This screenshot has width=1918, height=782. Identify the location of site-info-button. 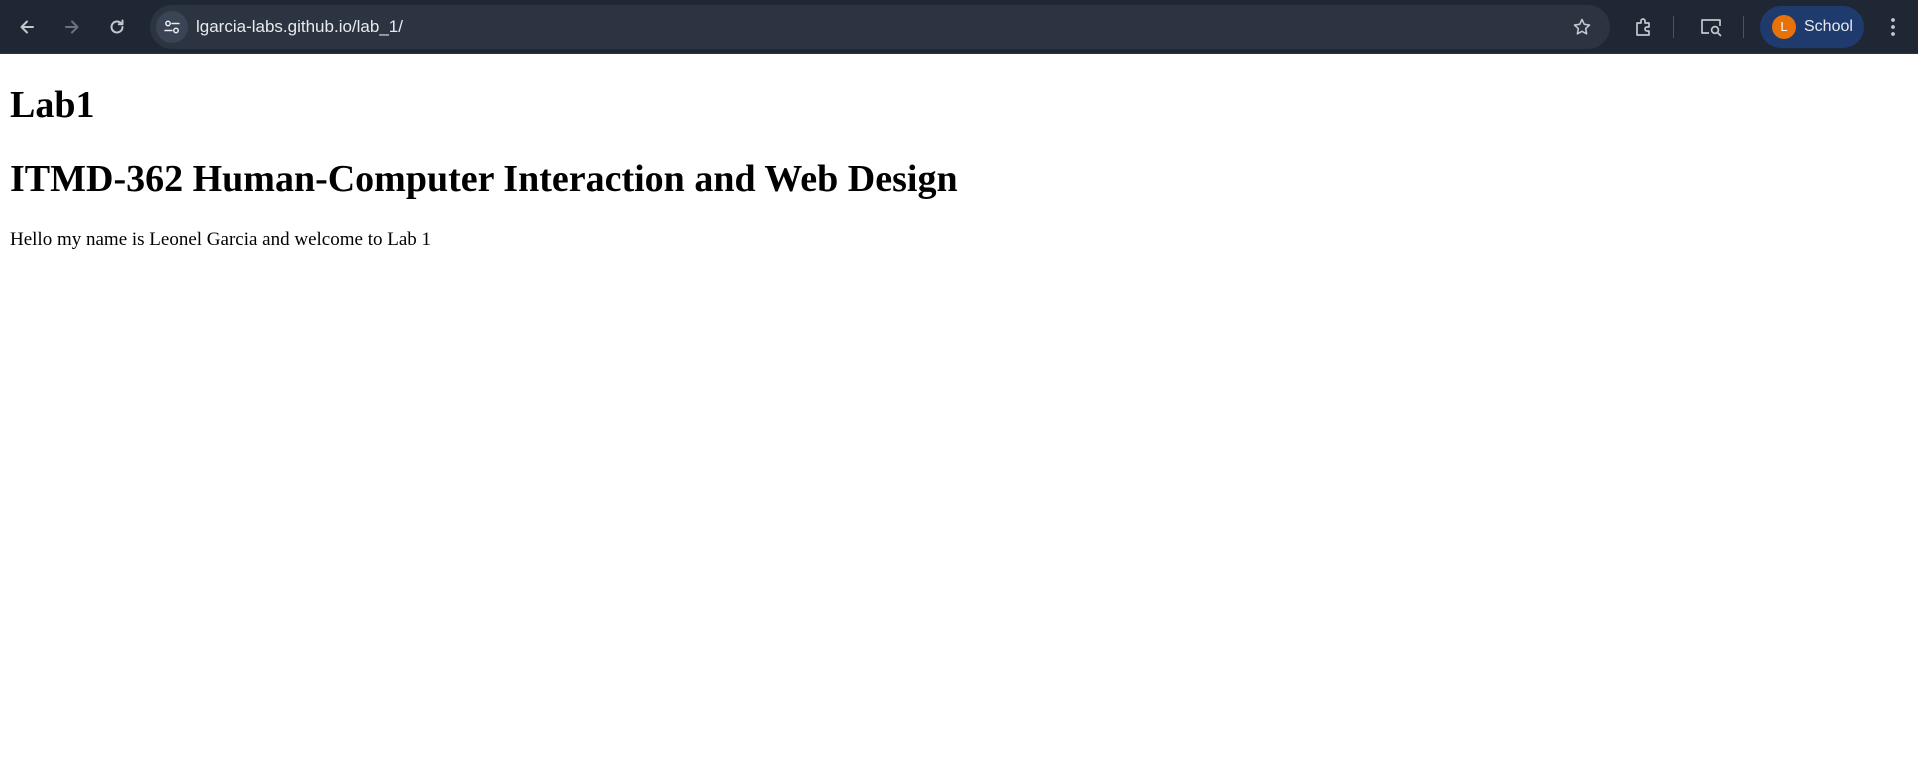
(172, 27).